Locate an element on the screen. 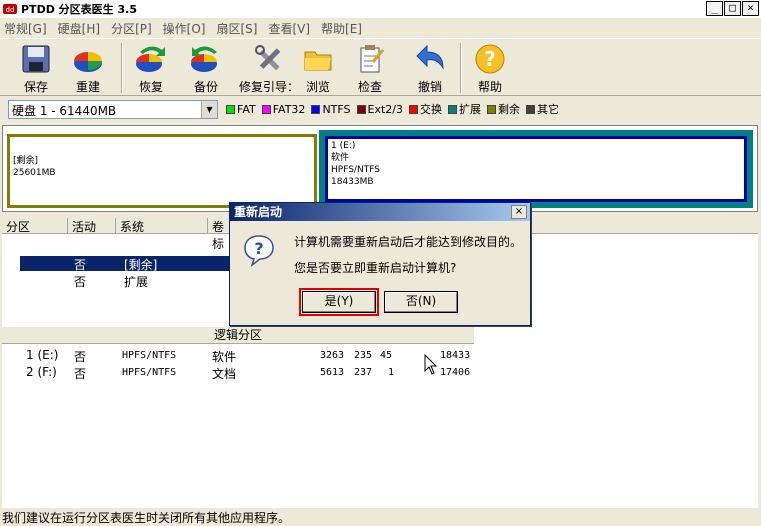 The height and width of the screenshot is (526, 761). backup-label: 备份 is located at coordinates (205, 87).